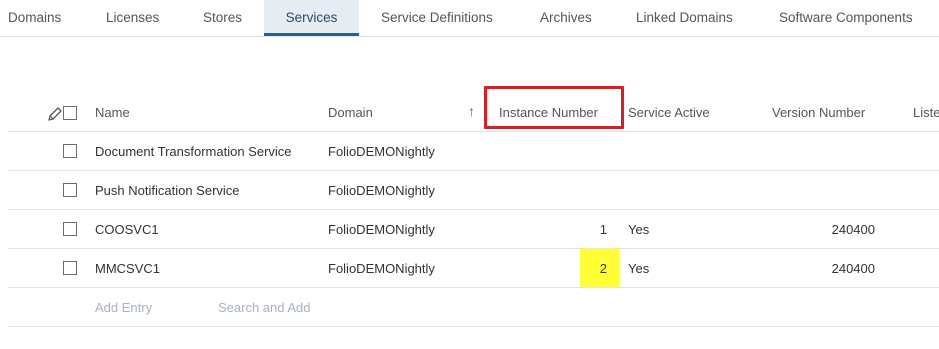 The width and height of the screenshot is (939, 349). Describe the element at coordinates (566, 17) in the screenshot. I see `tab-archives: Archives` at that location.